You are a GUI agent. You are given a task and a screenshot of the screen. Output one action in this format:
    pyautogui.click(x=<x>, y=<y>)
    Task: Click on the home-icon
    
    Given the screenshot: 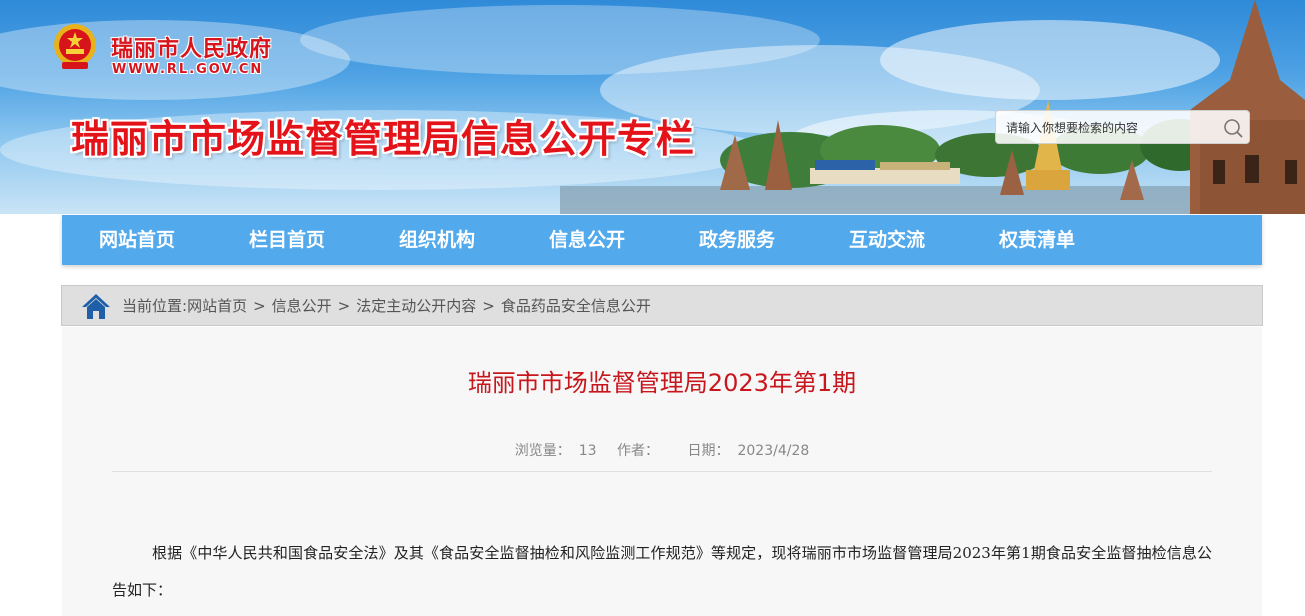 What is the action you would take?
    pyautogui.click(x=96, y=306)
    